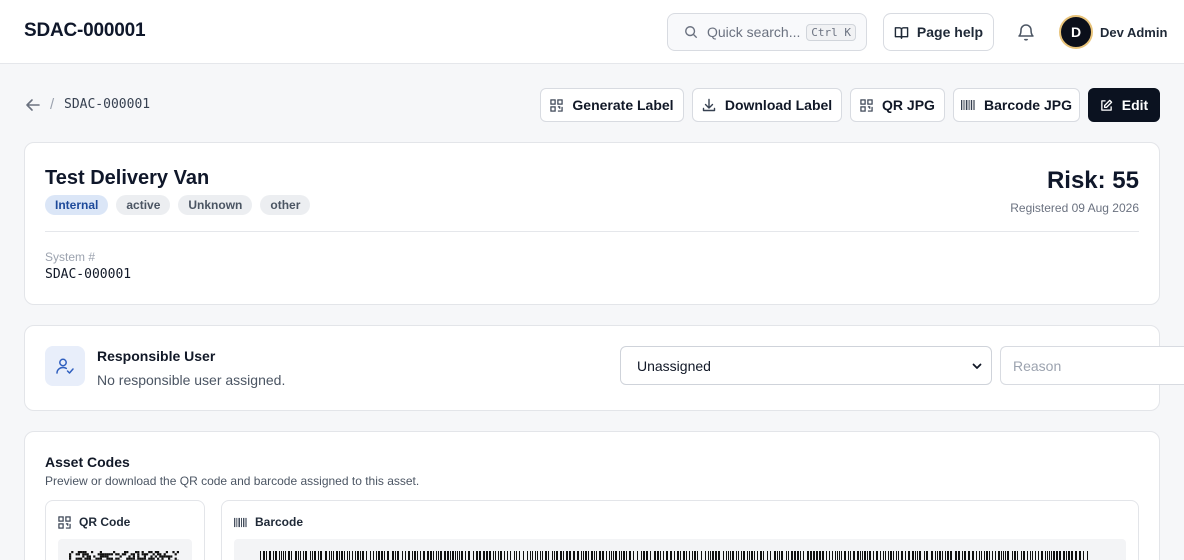  Describe the element at coordinates (1133, 32) in the screenshot. I see `user-name: Dev Admin` at that location.